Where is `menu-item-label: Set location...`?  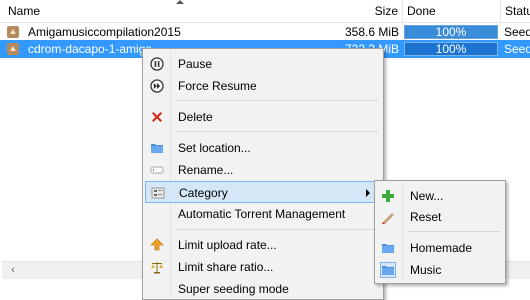
menu-item-label: Set location... is located at coordinates (214, 148).